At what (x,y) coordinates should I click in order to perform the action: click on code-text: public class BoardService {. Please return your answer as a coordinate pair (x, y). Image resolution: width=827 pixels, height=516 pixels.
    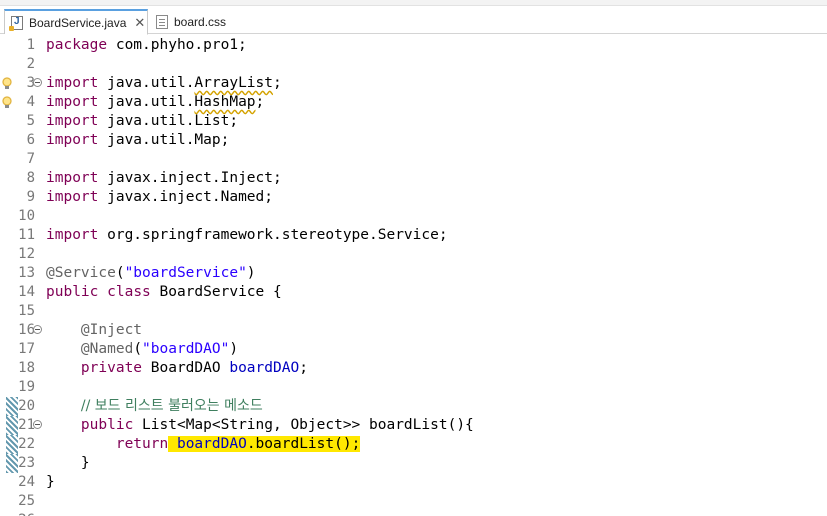
    Looking at the image, I should click on (164, 292).